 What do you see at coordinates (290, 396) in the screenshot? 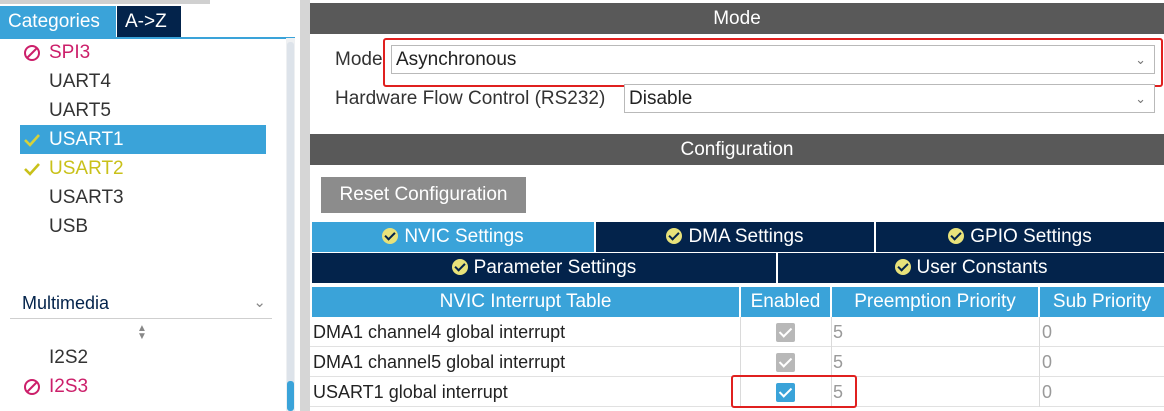
I see `scrollbar-thumb` at bounding box center [290, 396].